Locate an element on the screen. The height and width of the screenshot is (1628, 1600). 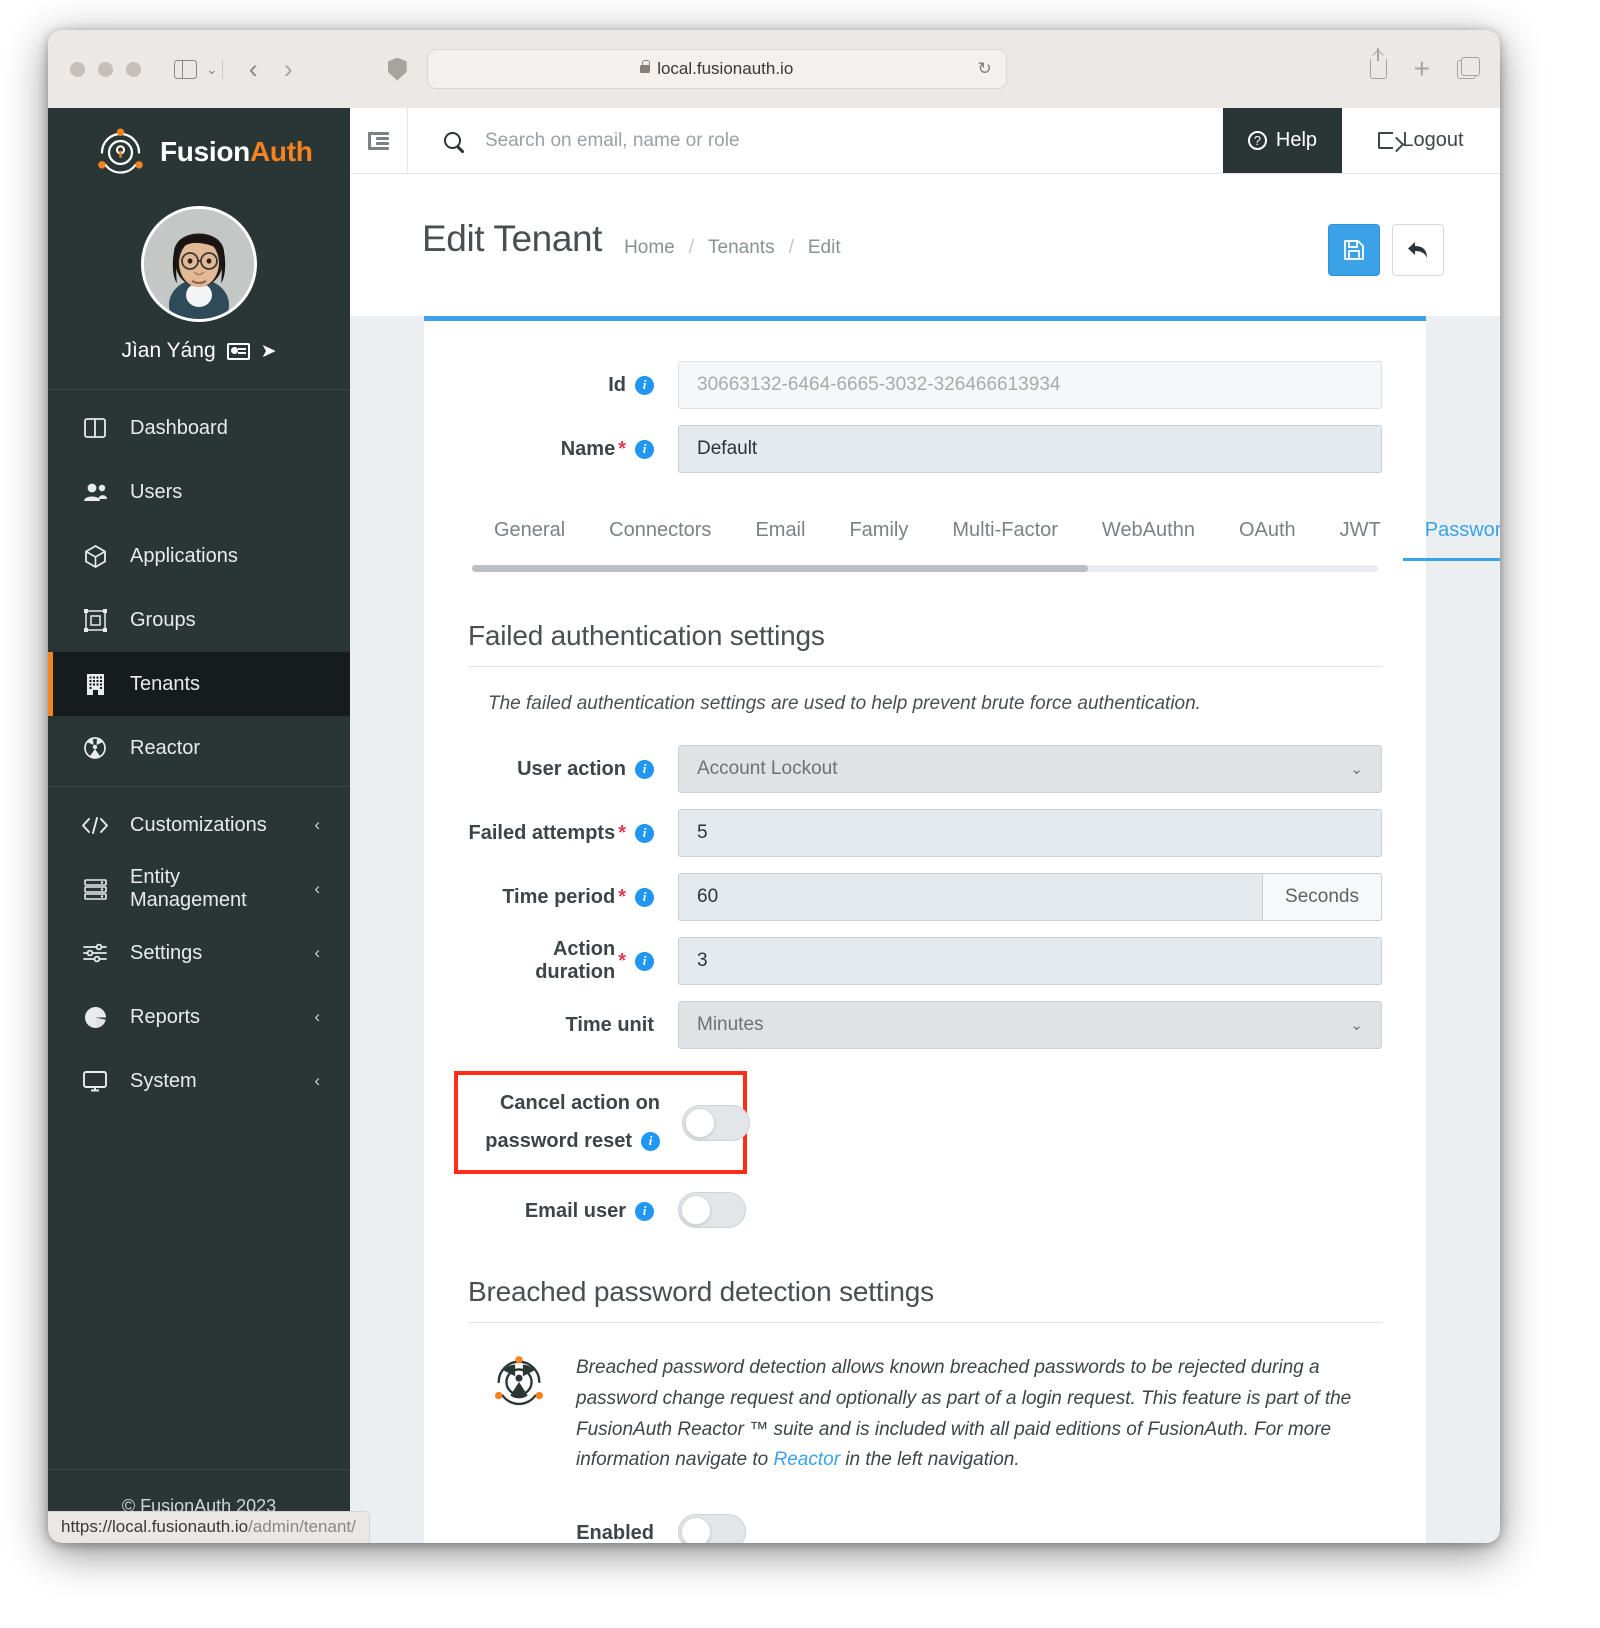
tenants-icon is located at coordinates (95, 684).